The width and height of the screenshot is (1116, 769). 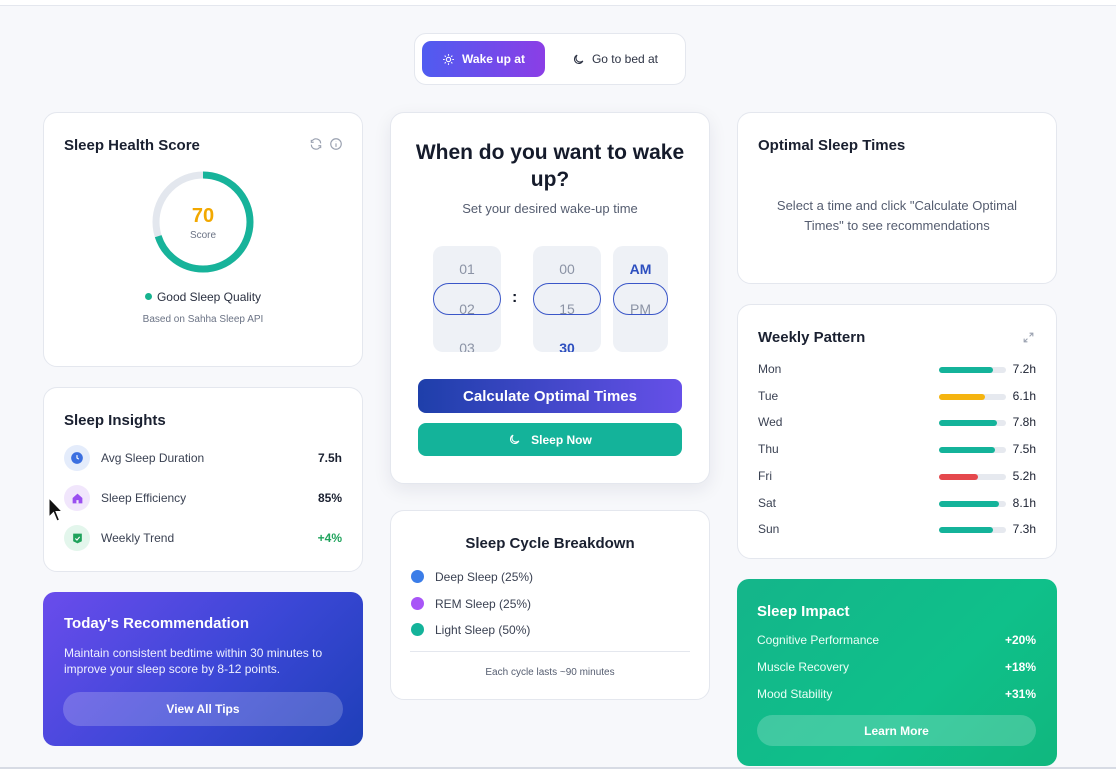 I want to click on hour-picker: 01 02 03, so click(x=467, y=299).